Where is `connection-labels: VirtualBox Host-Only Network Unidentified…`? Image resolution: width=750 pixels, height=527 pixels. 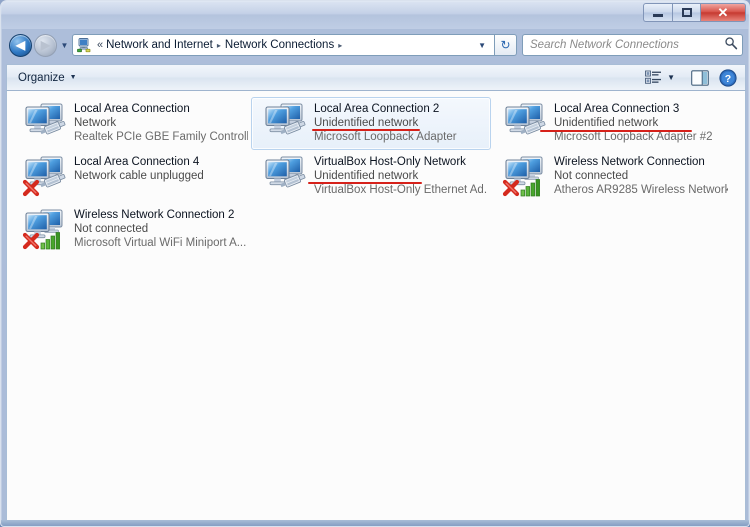 connection-labels: VirtualBox Host-Only Network Unidentified… is located at coordinates (398, 175).